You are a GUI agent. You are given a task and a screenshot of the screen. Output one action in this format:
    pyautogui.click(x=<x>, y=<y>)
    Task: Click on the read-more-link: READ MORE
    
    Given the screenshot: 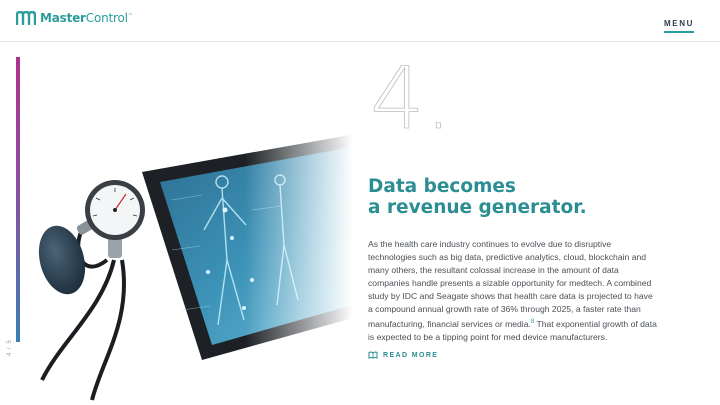 What is the action you would take?
    pyautogui.click(x=403, y=355)
    